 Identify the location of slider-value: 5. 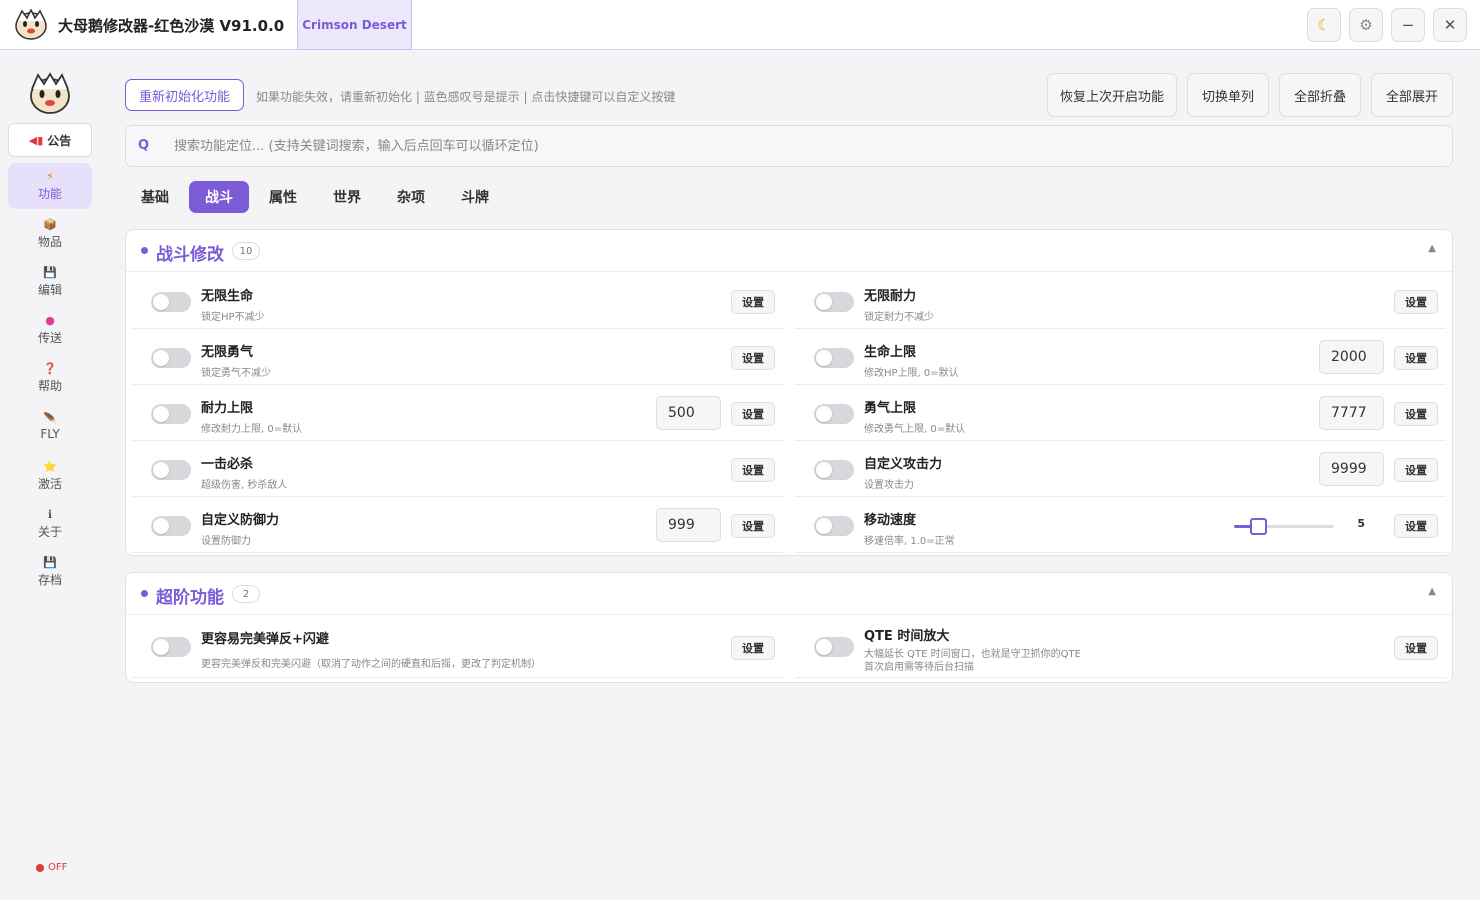
(1361, 523).